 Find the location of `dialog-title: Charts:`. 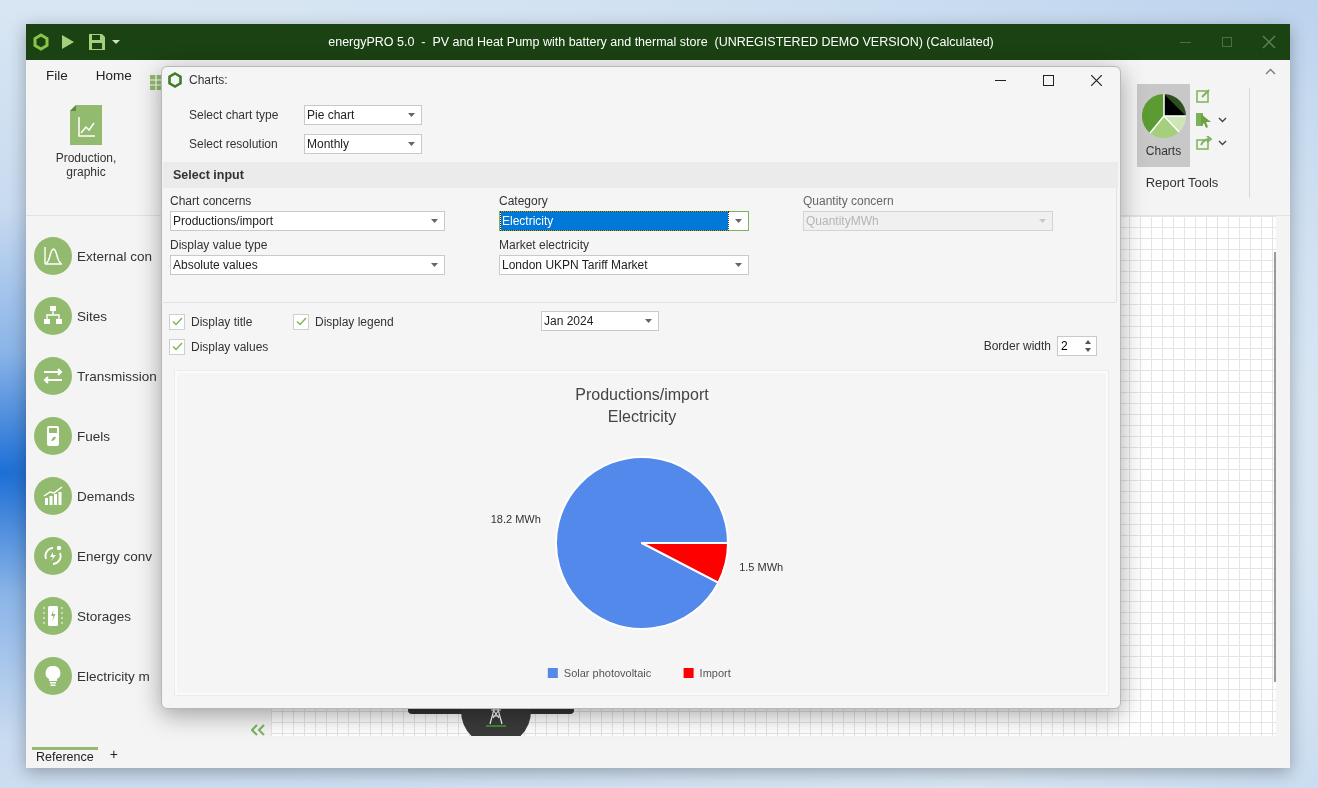

dialog-title: Charts: is located at coordinates (208, 80).